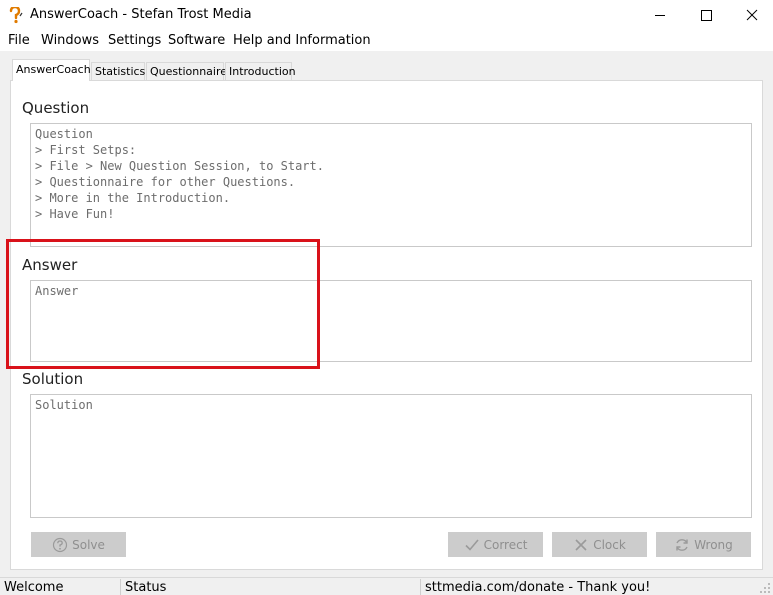  Describe the element at coordinates (118, 71) in the screenshot. I see `tab-statistics: Statistics` at that location.